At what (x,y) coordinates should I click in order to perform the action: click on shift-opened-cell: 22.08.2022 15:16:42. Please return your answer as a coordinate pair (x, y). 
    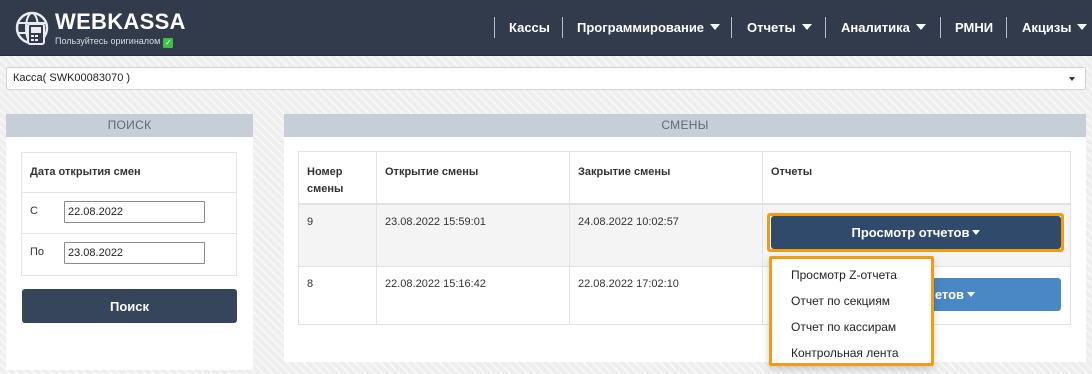
    Looking at the image, I should click on (473, 295).